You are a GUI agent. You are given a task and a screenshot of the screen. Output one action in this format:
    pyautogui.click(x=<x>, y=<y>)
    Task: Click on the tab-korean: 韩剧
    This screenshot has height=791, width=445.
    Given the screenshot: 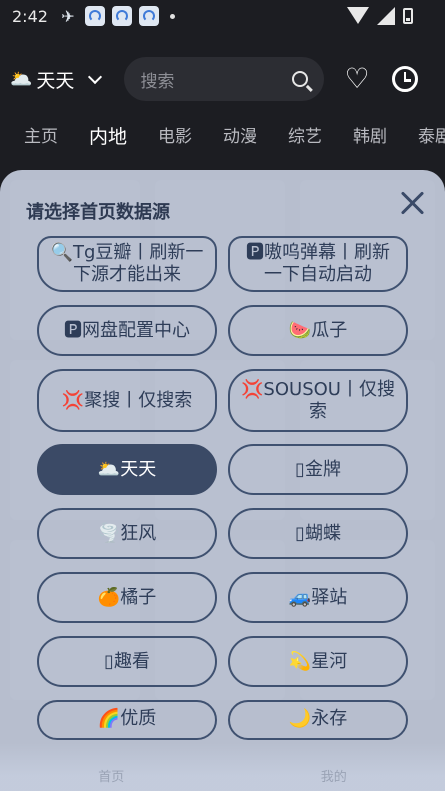 What is the action you would take?
    pyautogui.click(x=370, y=140)
    